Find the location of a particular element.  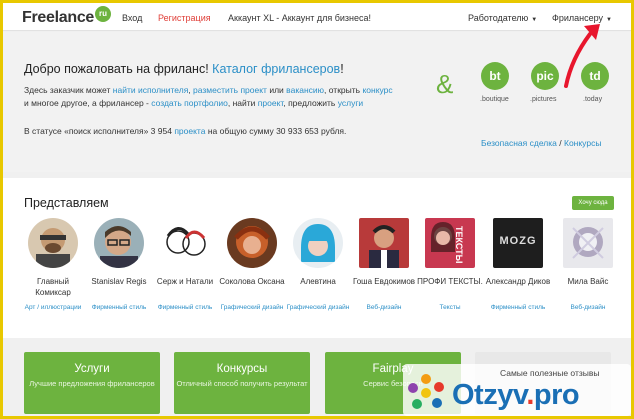

avatar: MOZG is located at coordinates (518, 243).